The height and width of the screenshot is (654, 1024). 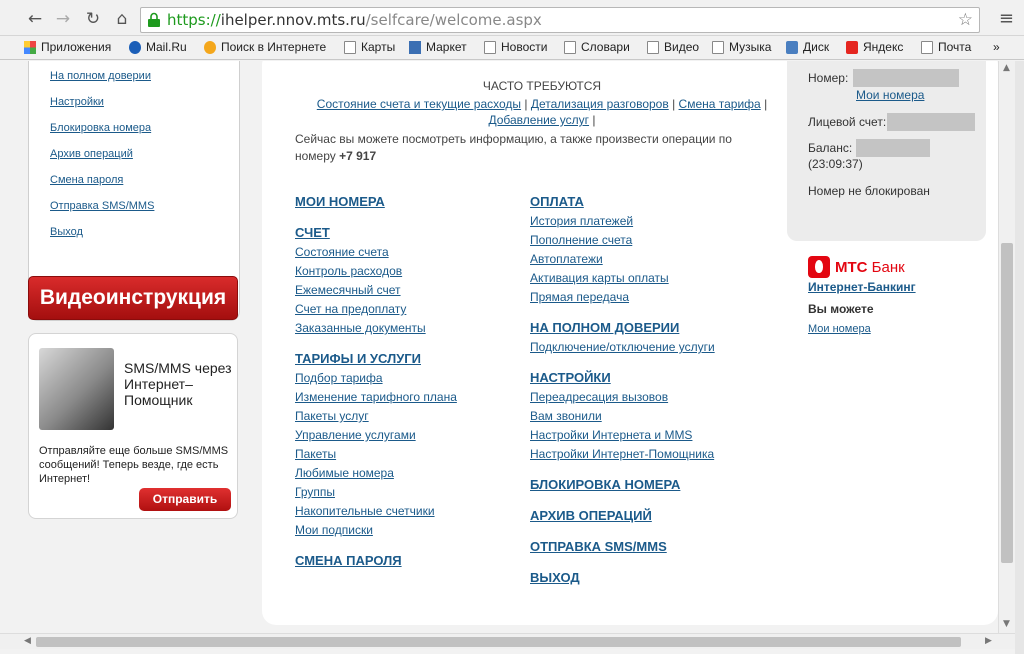 I want to click on my-numbers-link: Мои номера, so click(x=890, y=95).